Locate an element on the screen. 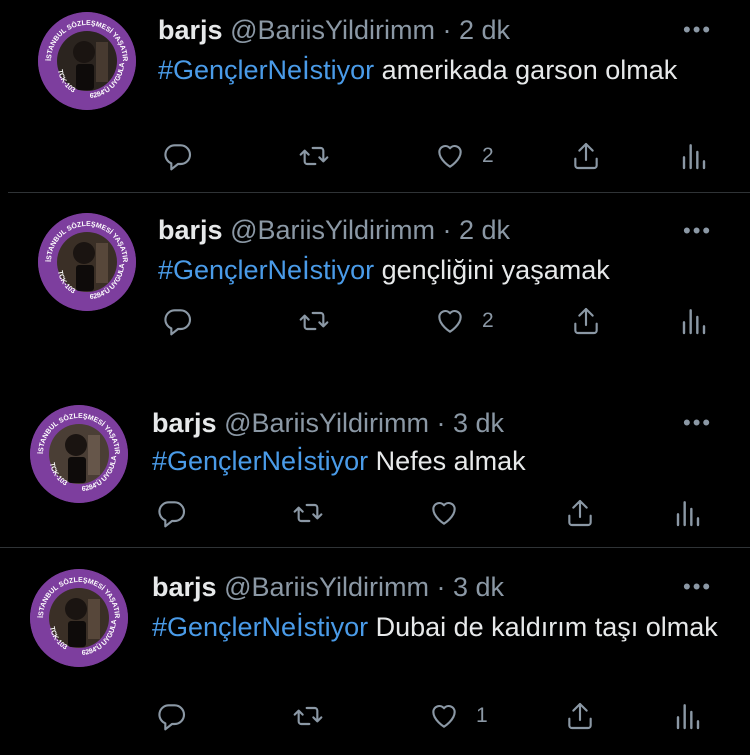 This screenshot has height=755, width=750. tweet-text-content: gençliğini yaşamak is located at coordinates (492, 270).